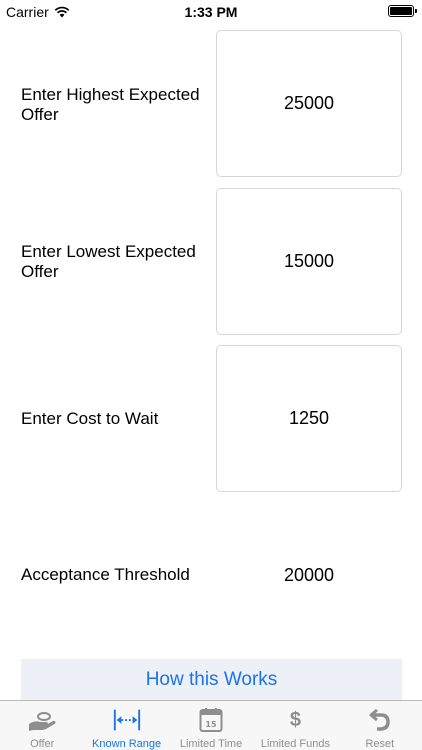 The height and width of the screenshot is (750, 422). I want to click on tab-limited-funds: $ Limited Funds, so click(295, 725).